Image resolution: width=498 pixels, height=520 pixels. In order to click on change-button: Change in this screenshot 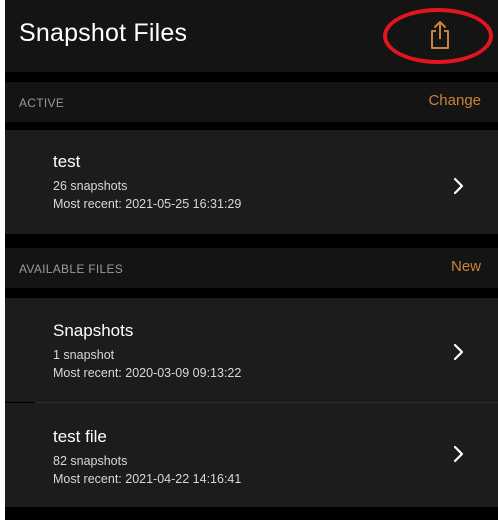, I will do `click(454, 100)`.